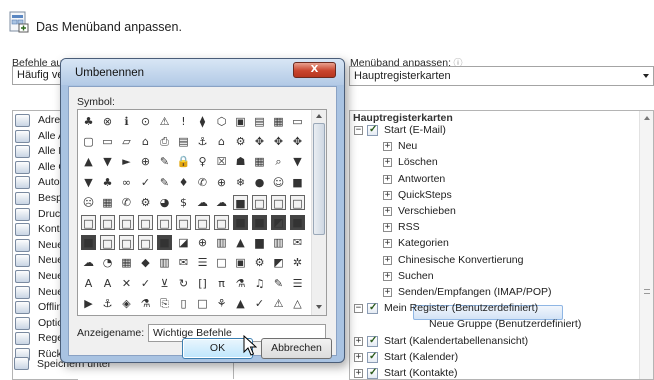 This screenshot has height=380, width=654. Describe the element at coordinates (492, 277) in the screenshot. I see `tree-node: + Suchen` at that location.